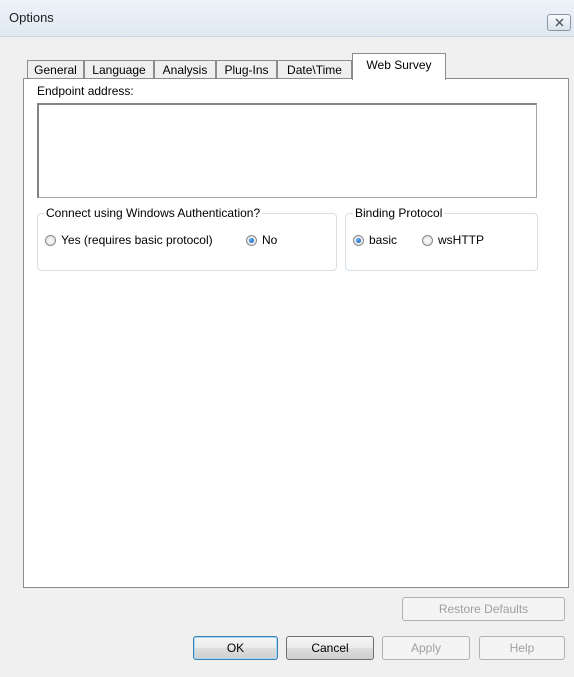 Image resolution: width=574 pixels, height=677 pixels. I want to click on tab-plug-ins: Plug-Ins, so click(246, 69).